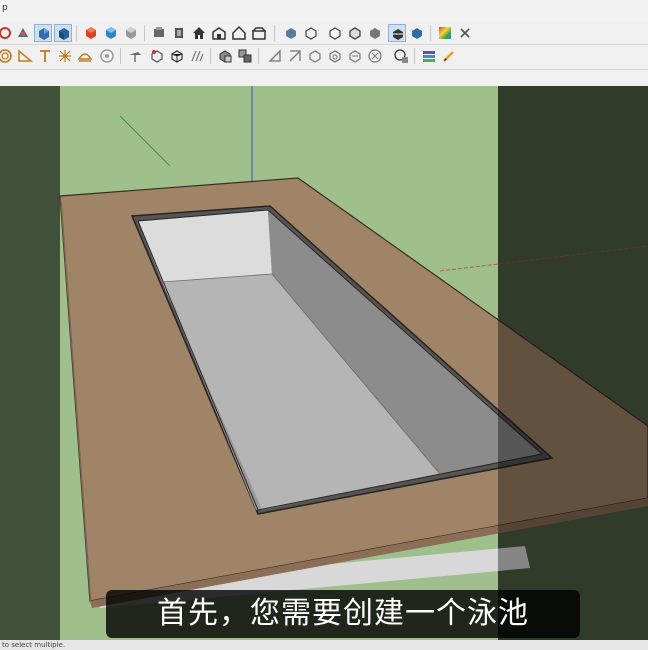 This screenshot has height=650, width=648. Describe the element at coordinates (343, 614) in the screenshot. I see `video-subtitle: 首先，您需要创建一个泳池` at that location.